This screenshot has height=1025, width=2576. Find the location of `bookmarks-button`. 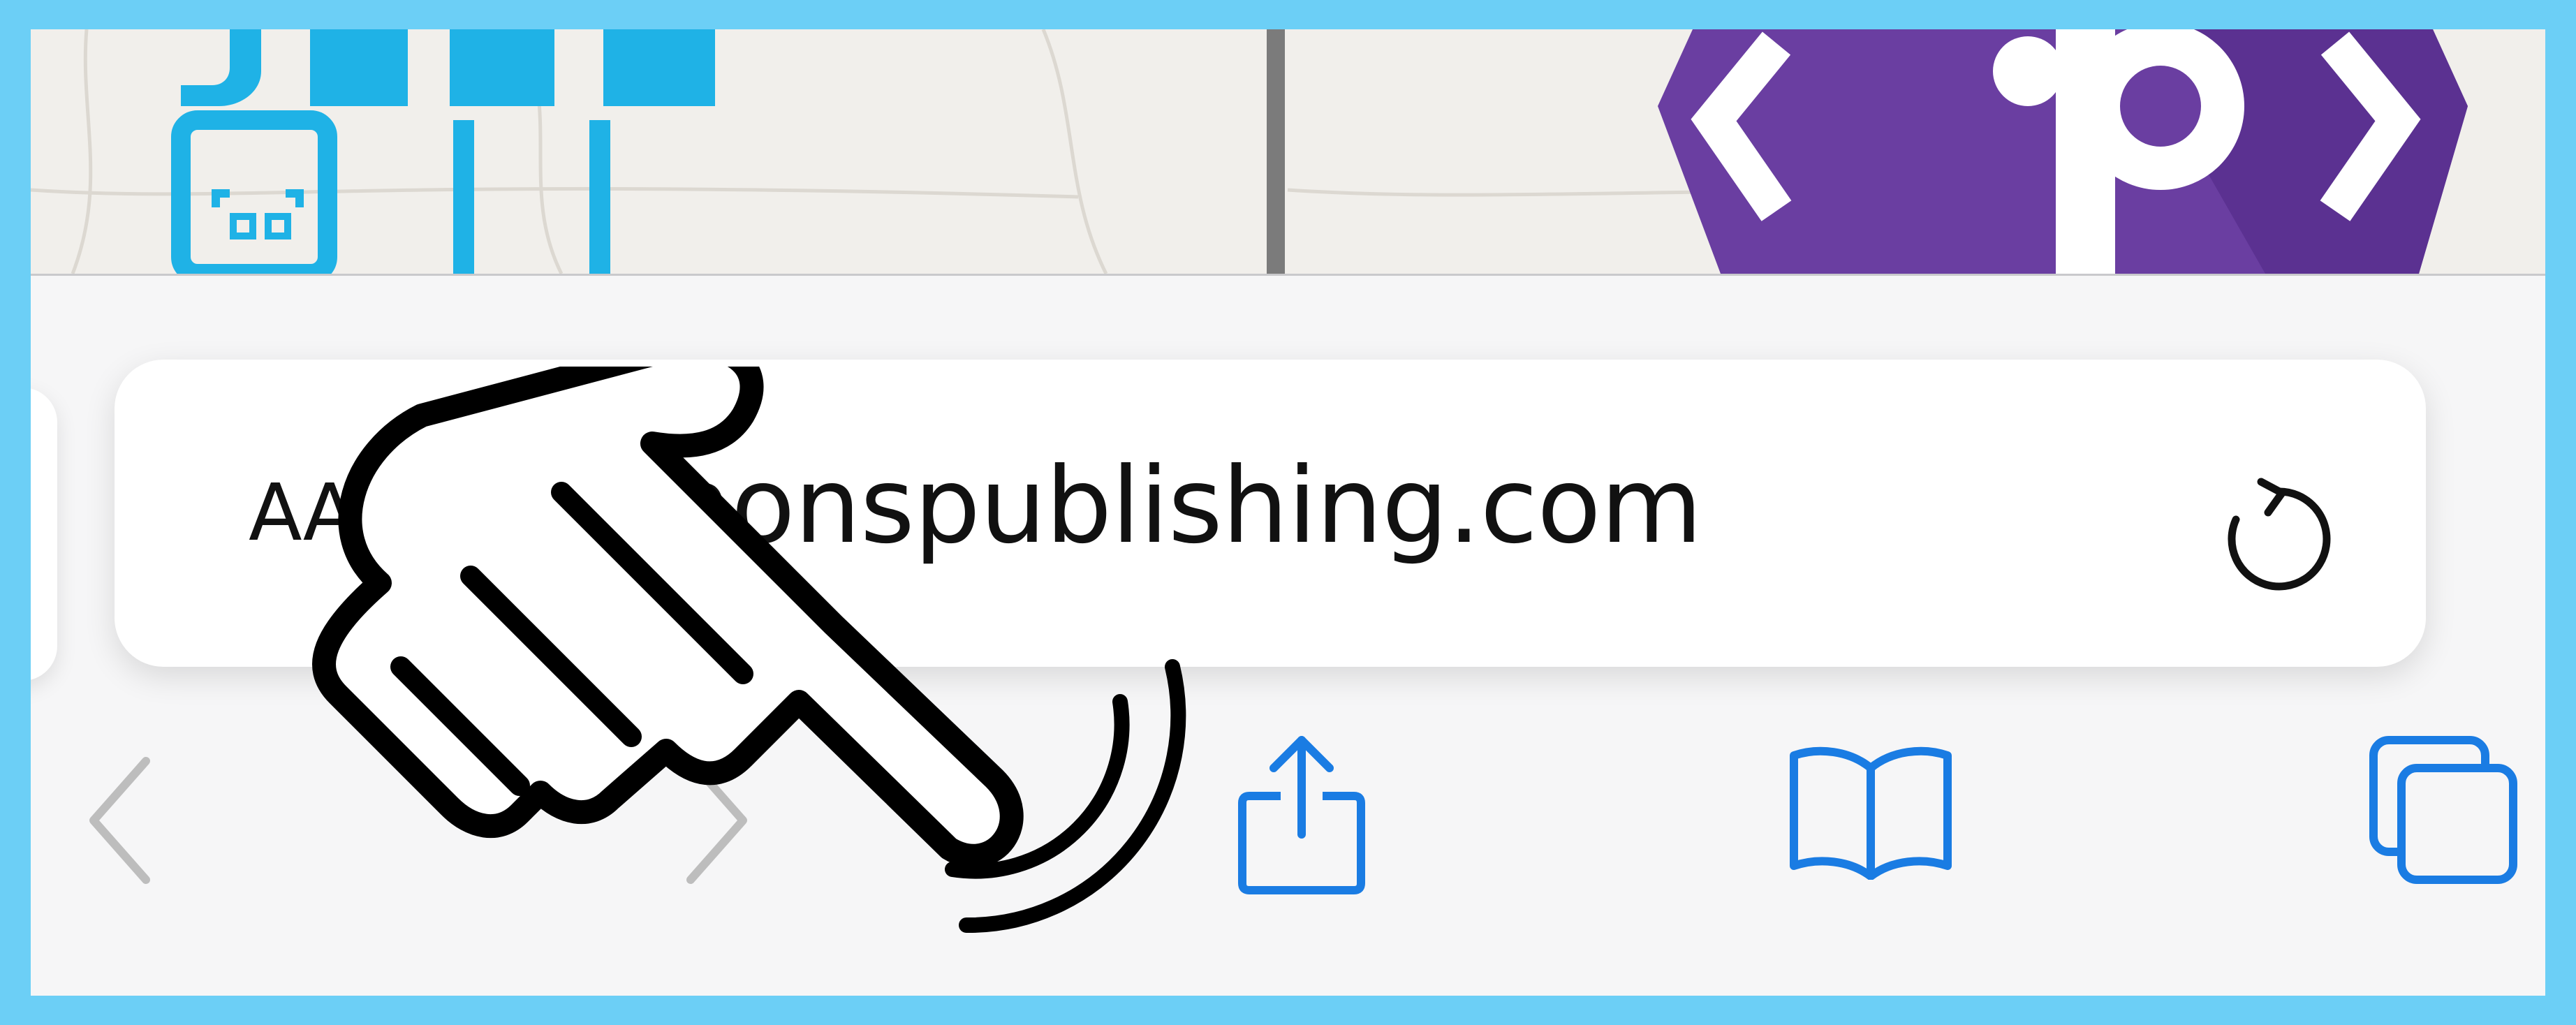

bookmarks-button is located at coordinates (1870, 810).